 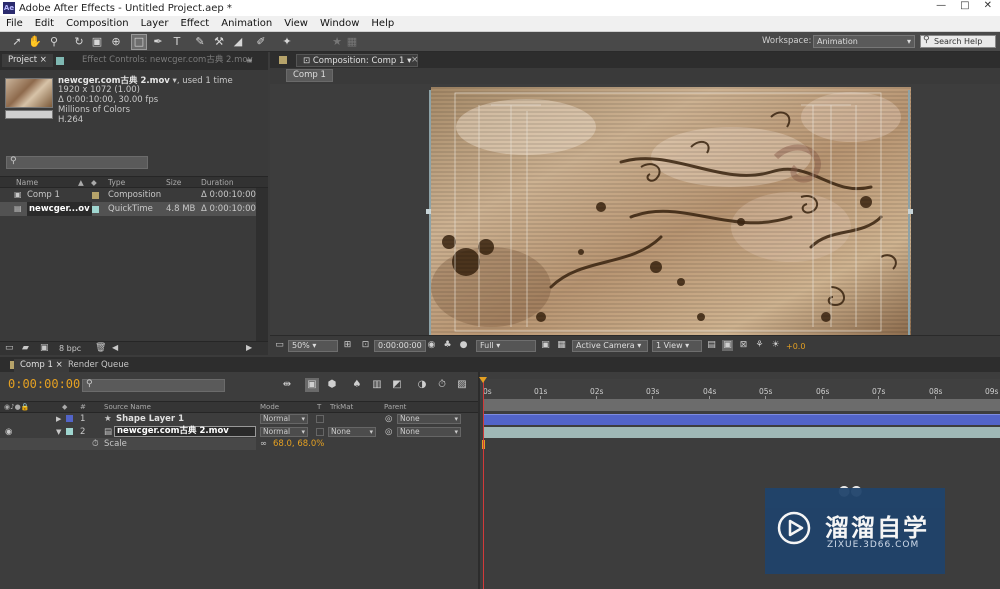 I want to click on menu-window: Window, so click(x=339, y=23).